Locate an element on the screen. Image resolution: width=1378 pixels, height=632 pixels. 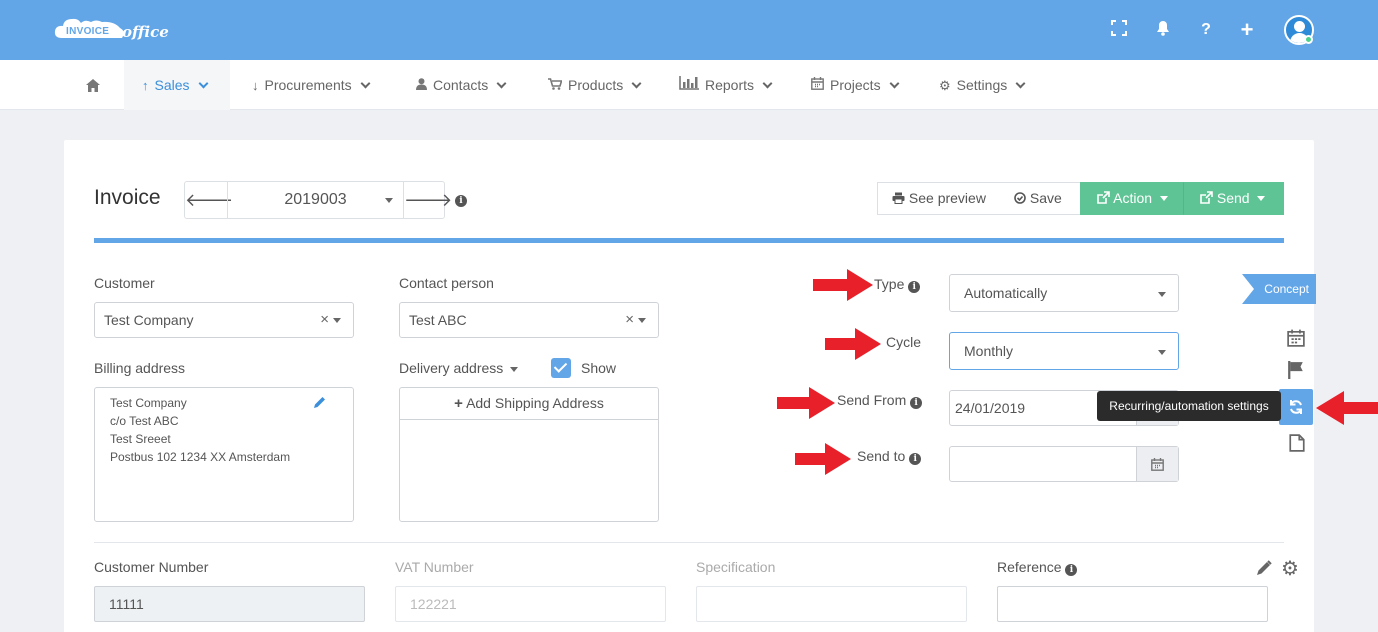
page-title: Invoice is located at coordinates (127, 197).